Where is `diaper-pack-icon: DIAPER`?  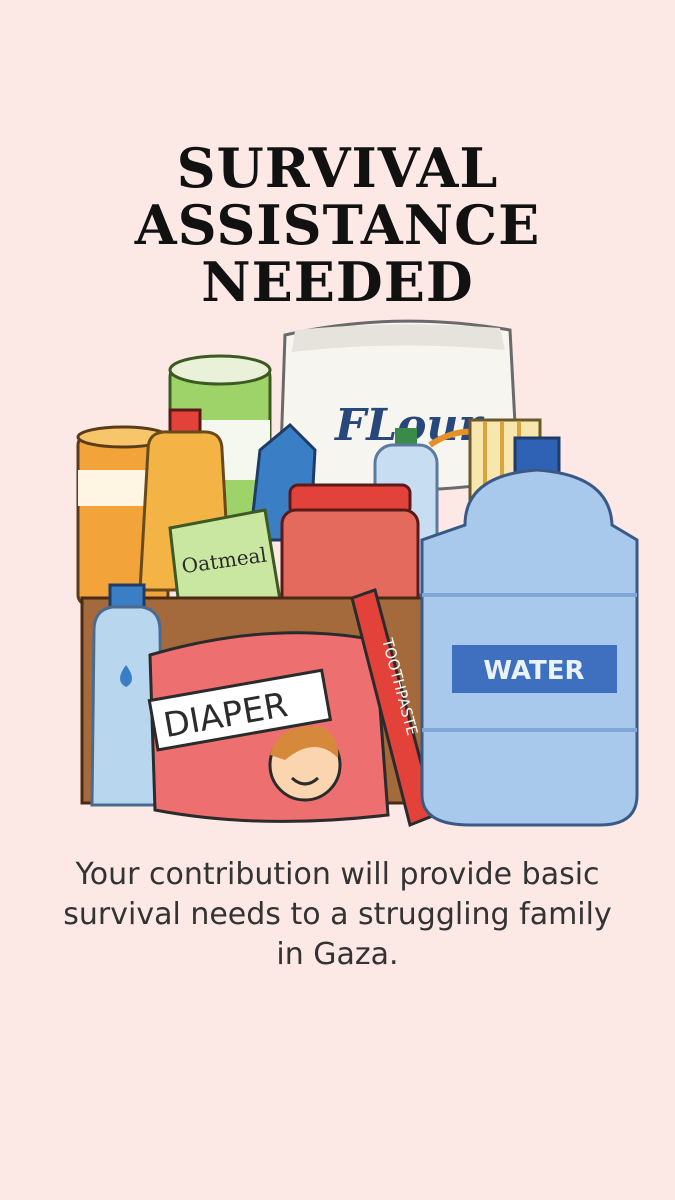
diaper-pack-icon: DIAPER is located at coordinates (268, 727).